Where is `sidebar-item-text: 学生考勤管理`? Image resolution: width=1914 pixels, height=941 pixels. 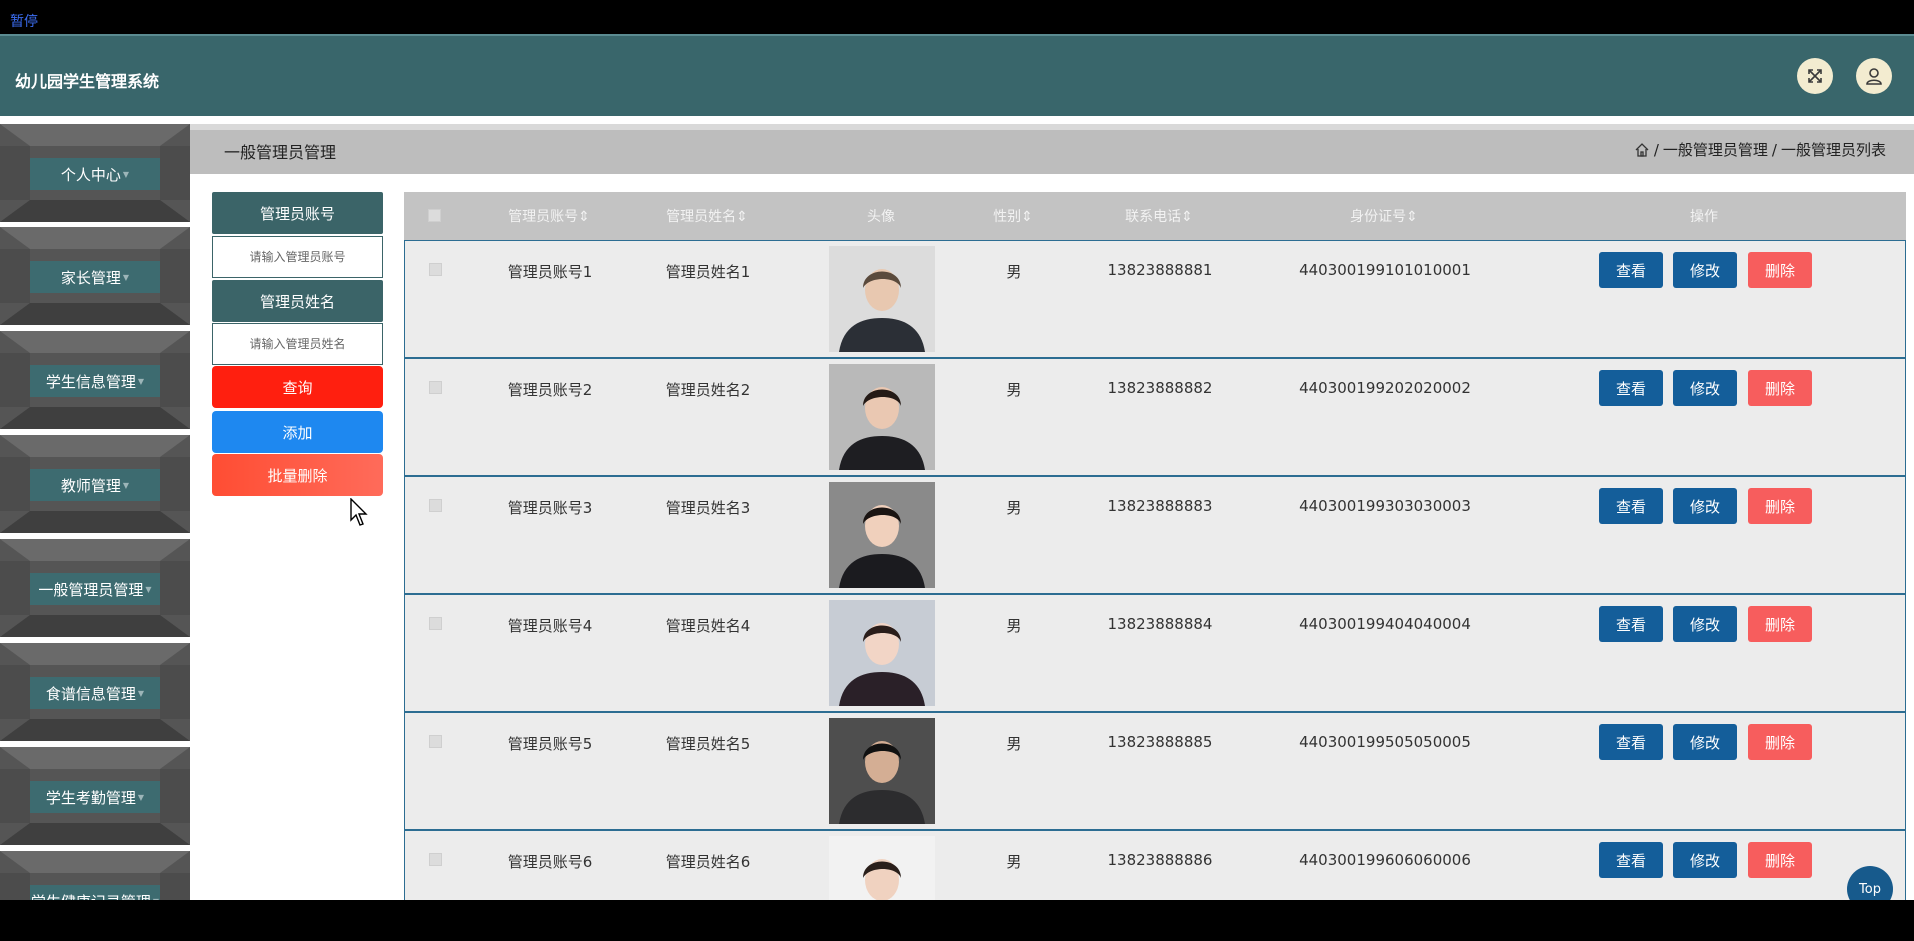 sidebar-item-text: 学生考勤管理 is located at coordinates (90, 797).